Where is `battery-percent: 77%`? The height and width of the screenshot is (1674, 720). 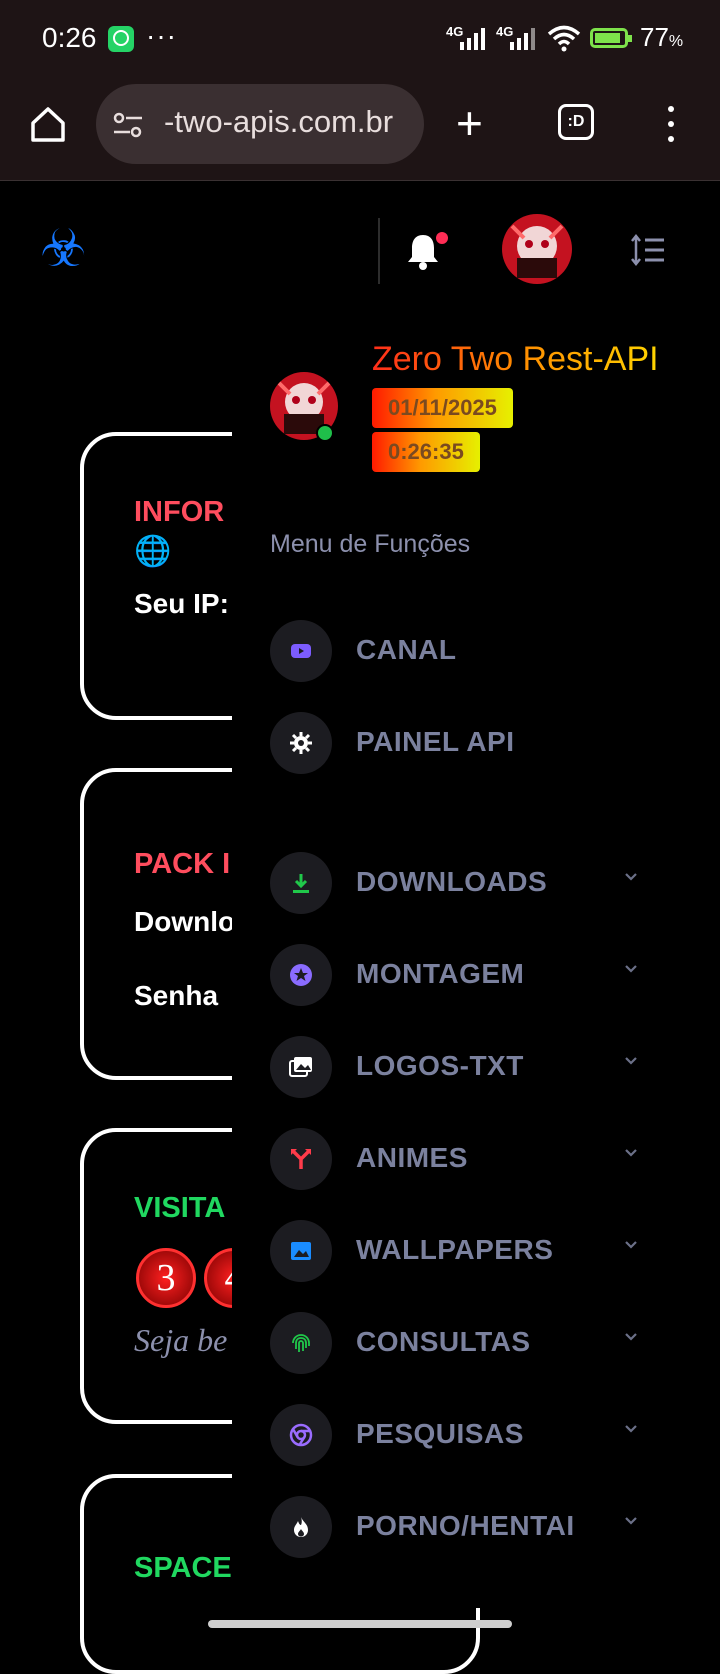 battery-percent: 77% is located at coordinates (662, 37).